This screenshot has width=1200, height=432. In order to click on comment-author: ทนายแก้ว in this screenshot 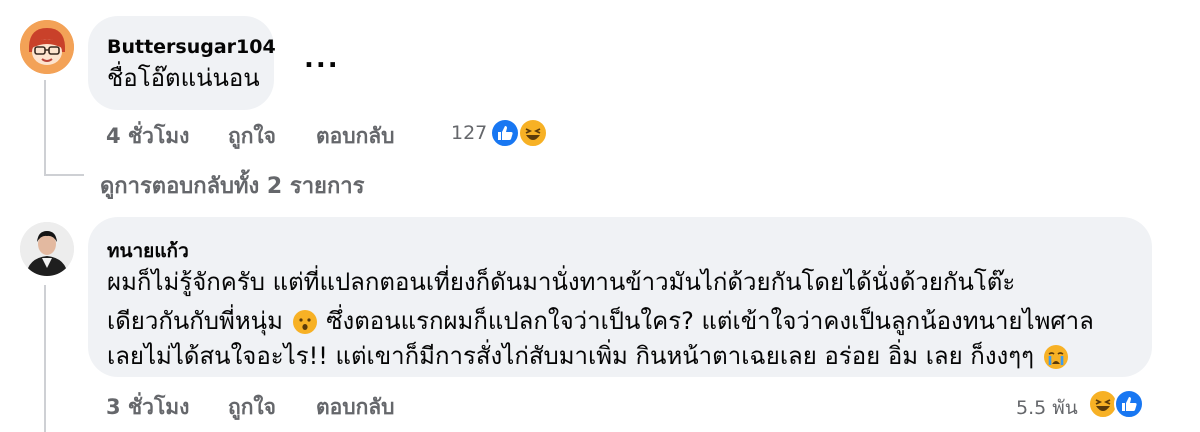, I will do `click(148, 251)`.